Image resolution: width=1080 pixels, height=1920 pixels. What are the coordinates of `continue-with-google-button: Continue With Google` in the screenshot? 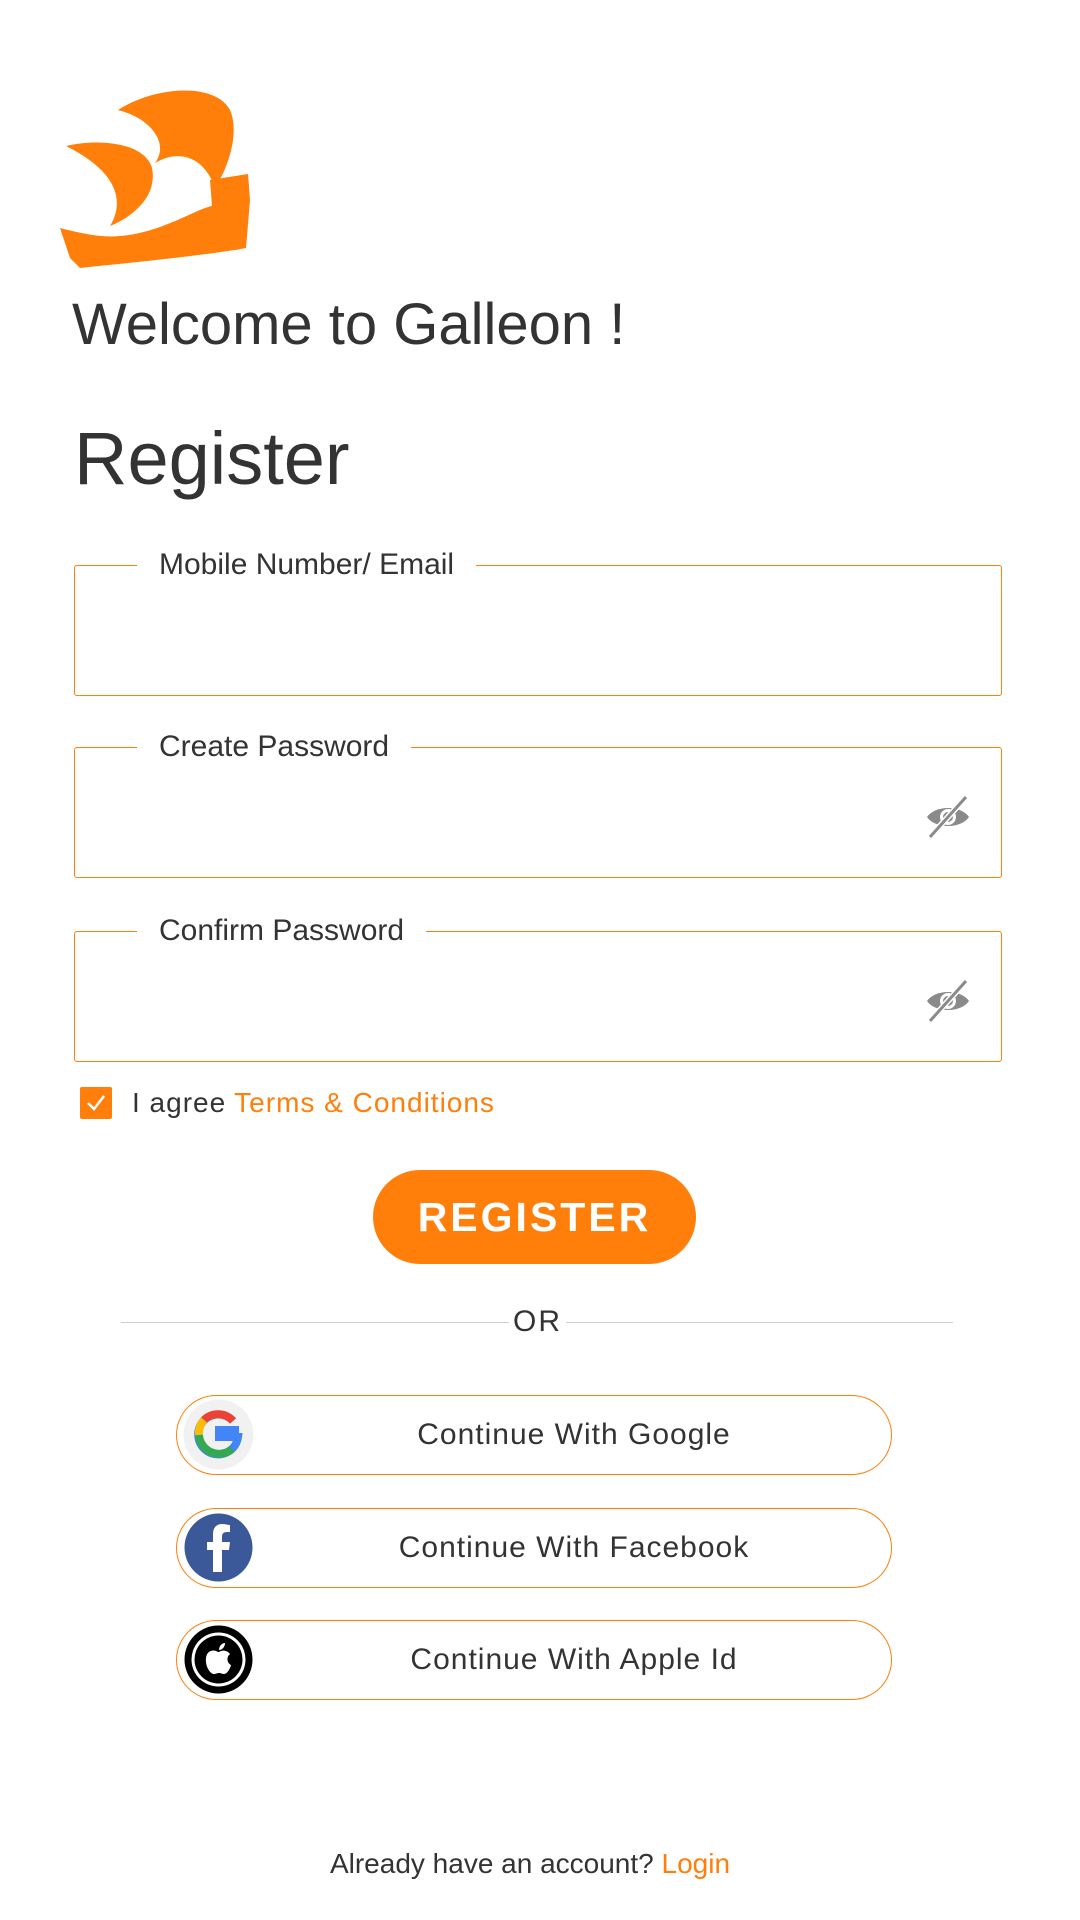 It's located at (534, 1435).